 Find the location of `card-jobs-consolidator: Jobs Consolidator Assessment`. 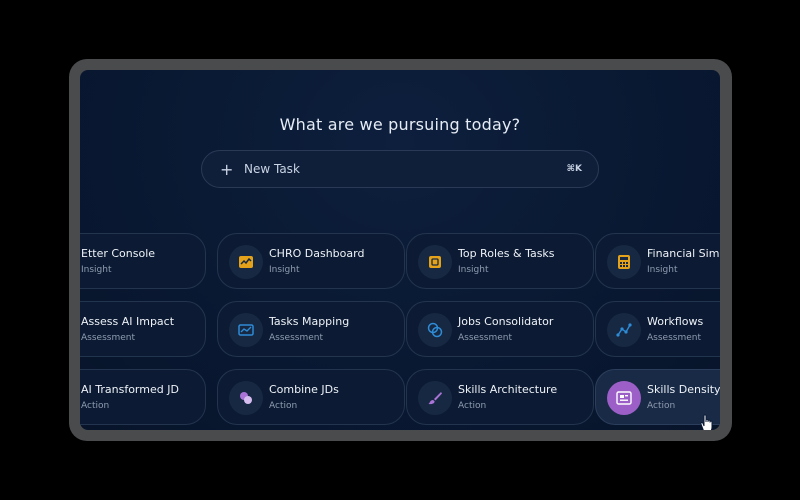

card-jobs-consolidator: Jobs Consolidator Assessment is located at coordinates (500, 329).